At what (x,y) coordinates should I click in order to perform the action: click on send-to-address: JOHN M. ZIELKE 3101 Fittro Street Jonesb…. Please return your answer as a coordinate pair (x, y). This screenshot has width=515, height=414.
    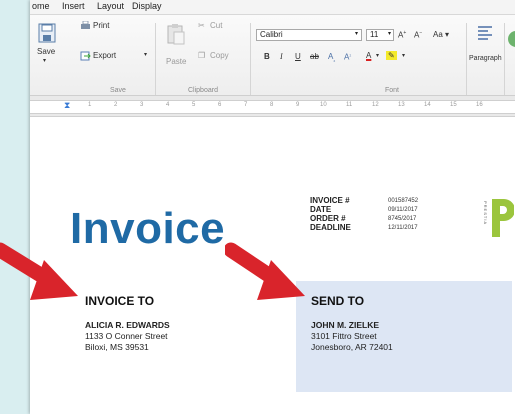
    Looking at the image, I should click on (352, 336).